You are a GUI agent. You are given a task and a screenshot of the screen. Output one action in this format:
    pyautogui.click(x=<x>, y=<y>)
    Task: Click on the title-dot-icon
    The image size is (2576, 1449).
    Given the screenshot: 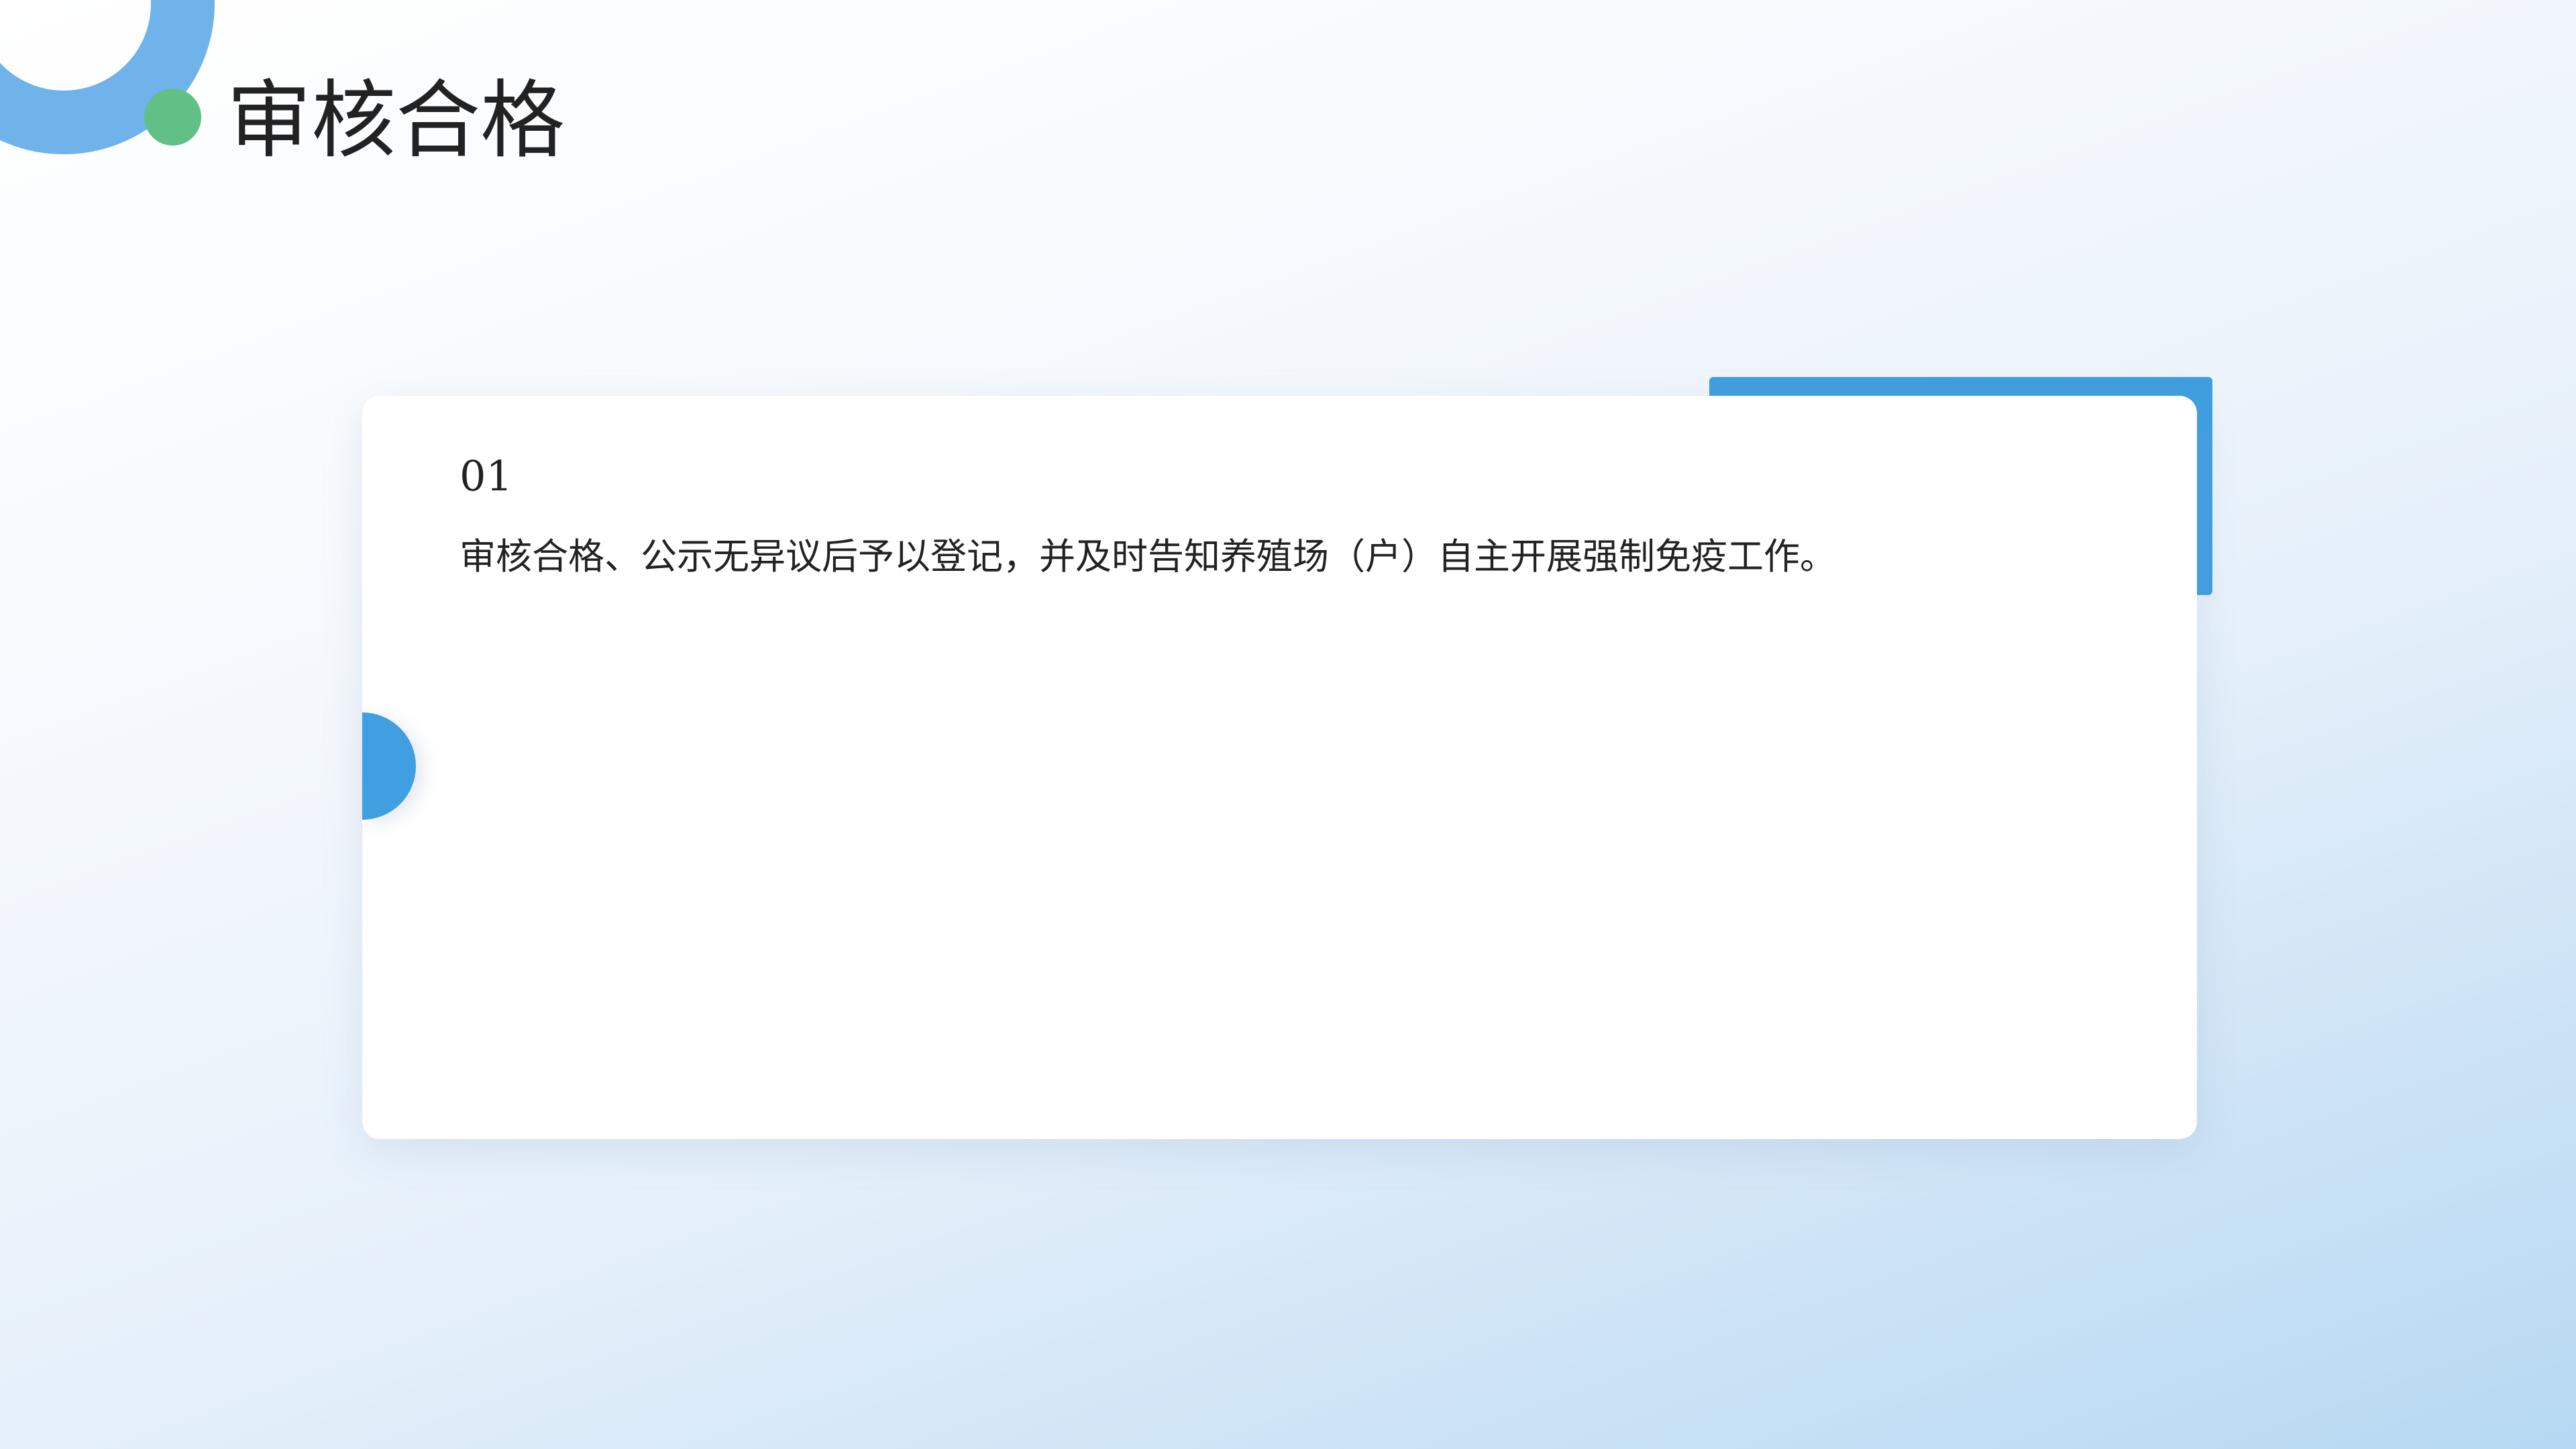 What is the action you would take?
    pyautogui.click(x=172, y=117)
    